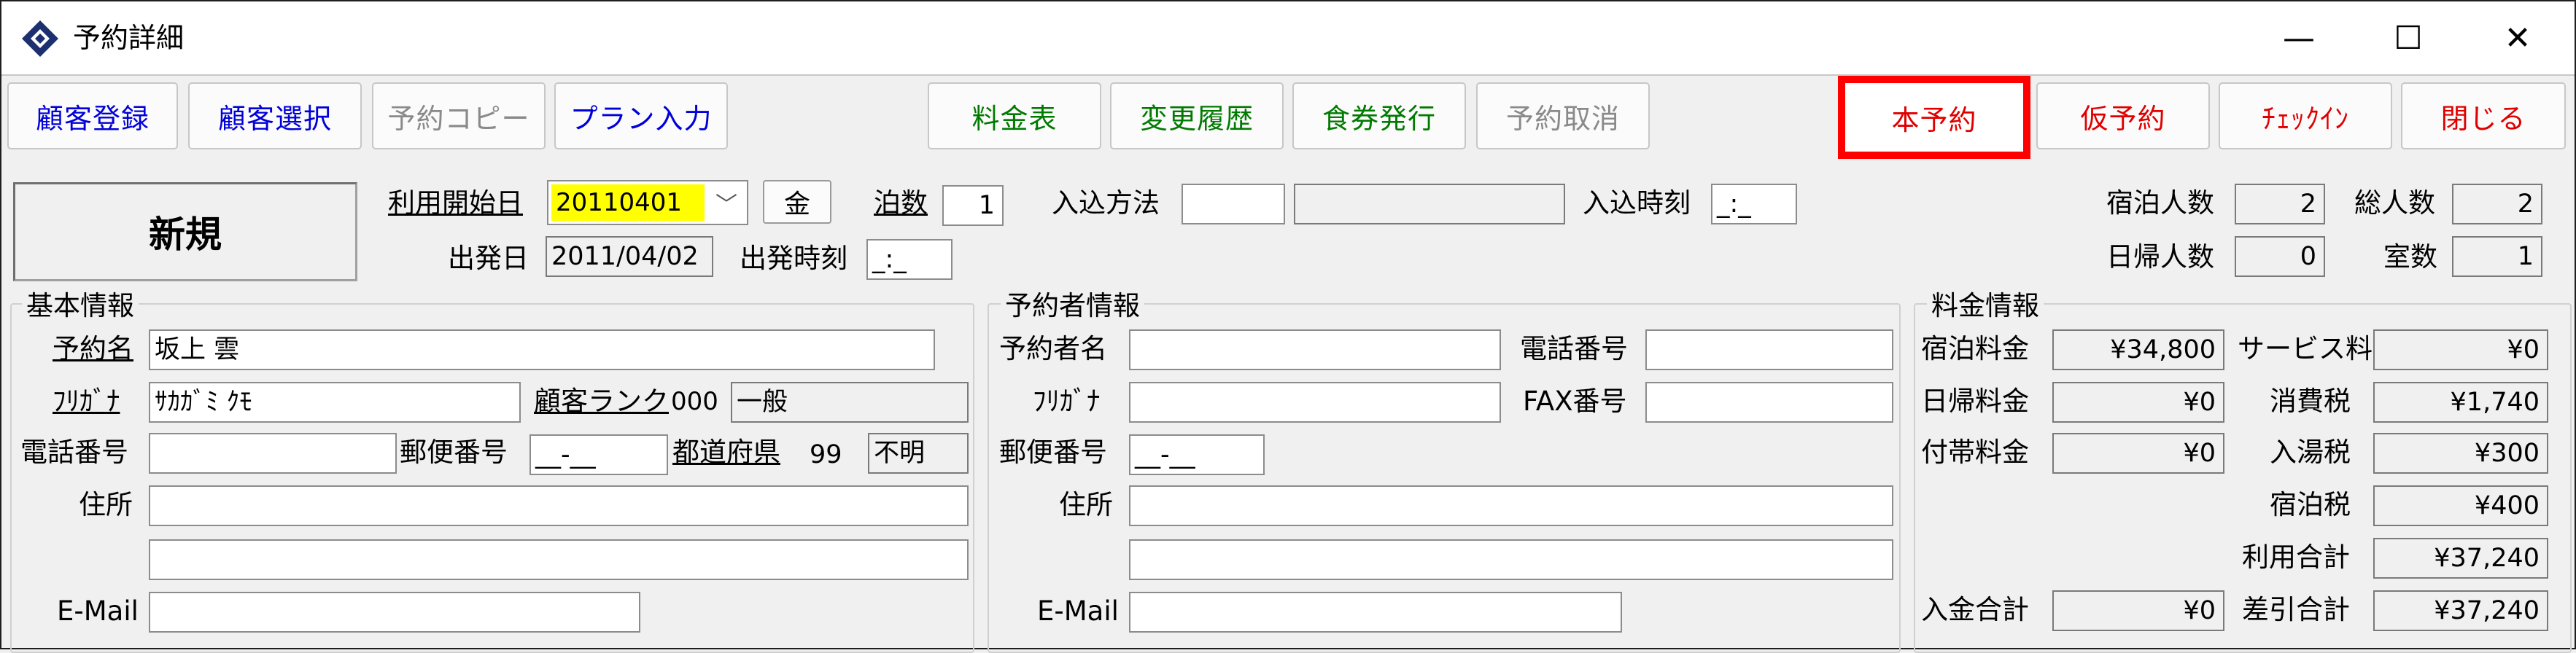 The width and height of the screenshot is (2576, 653). I want to click on booker-phone-label: 電話番号, so click(1574, 349).